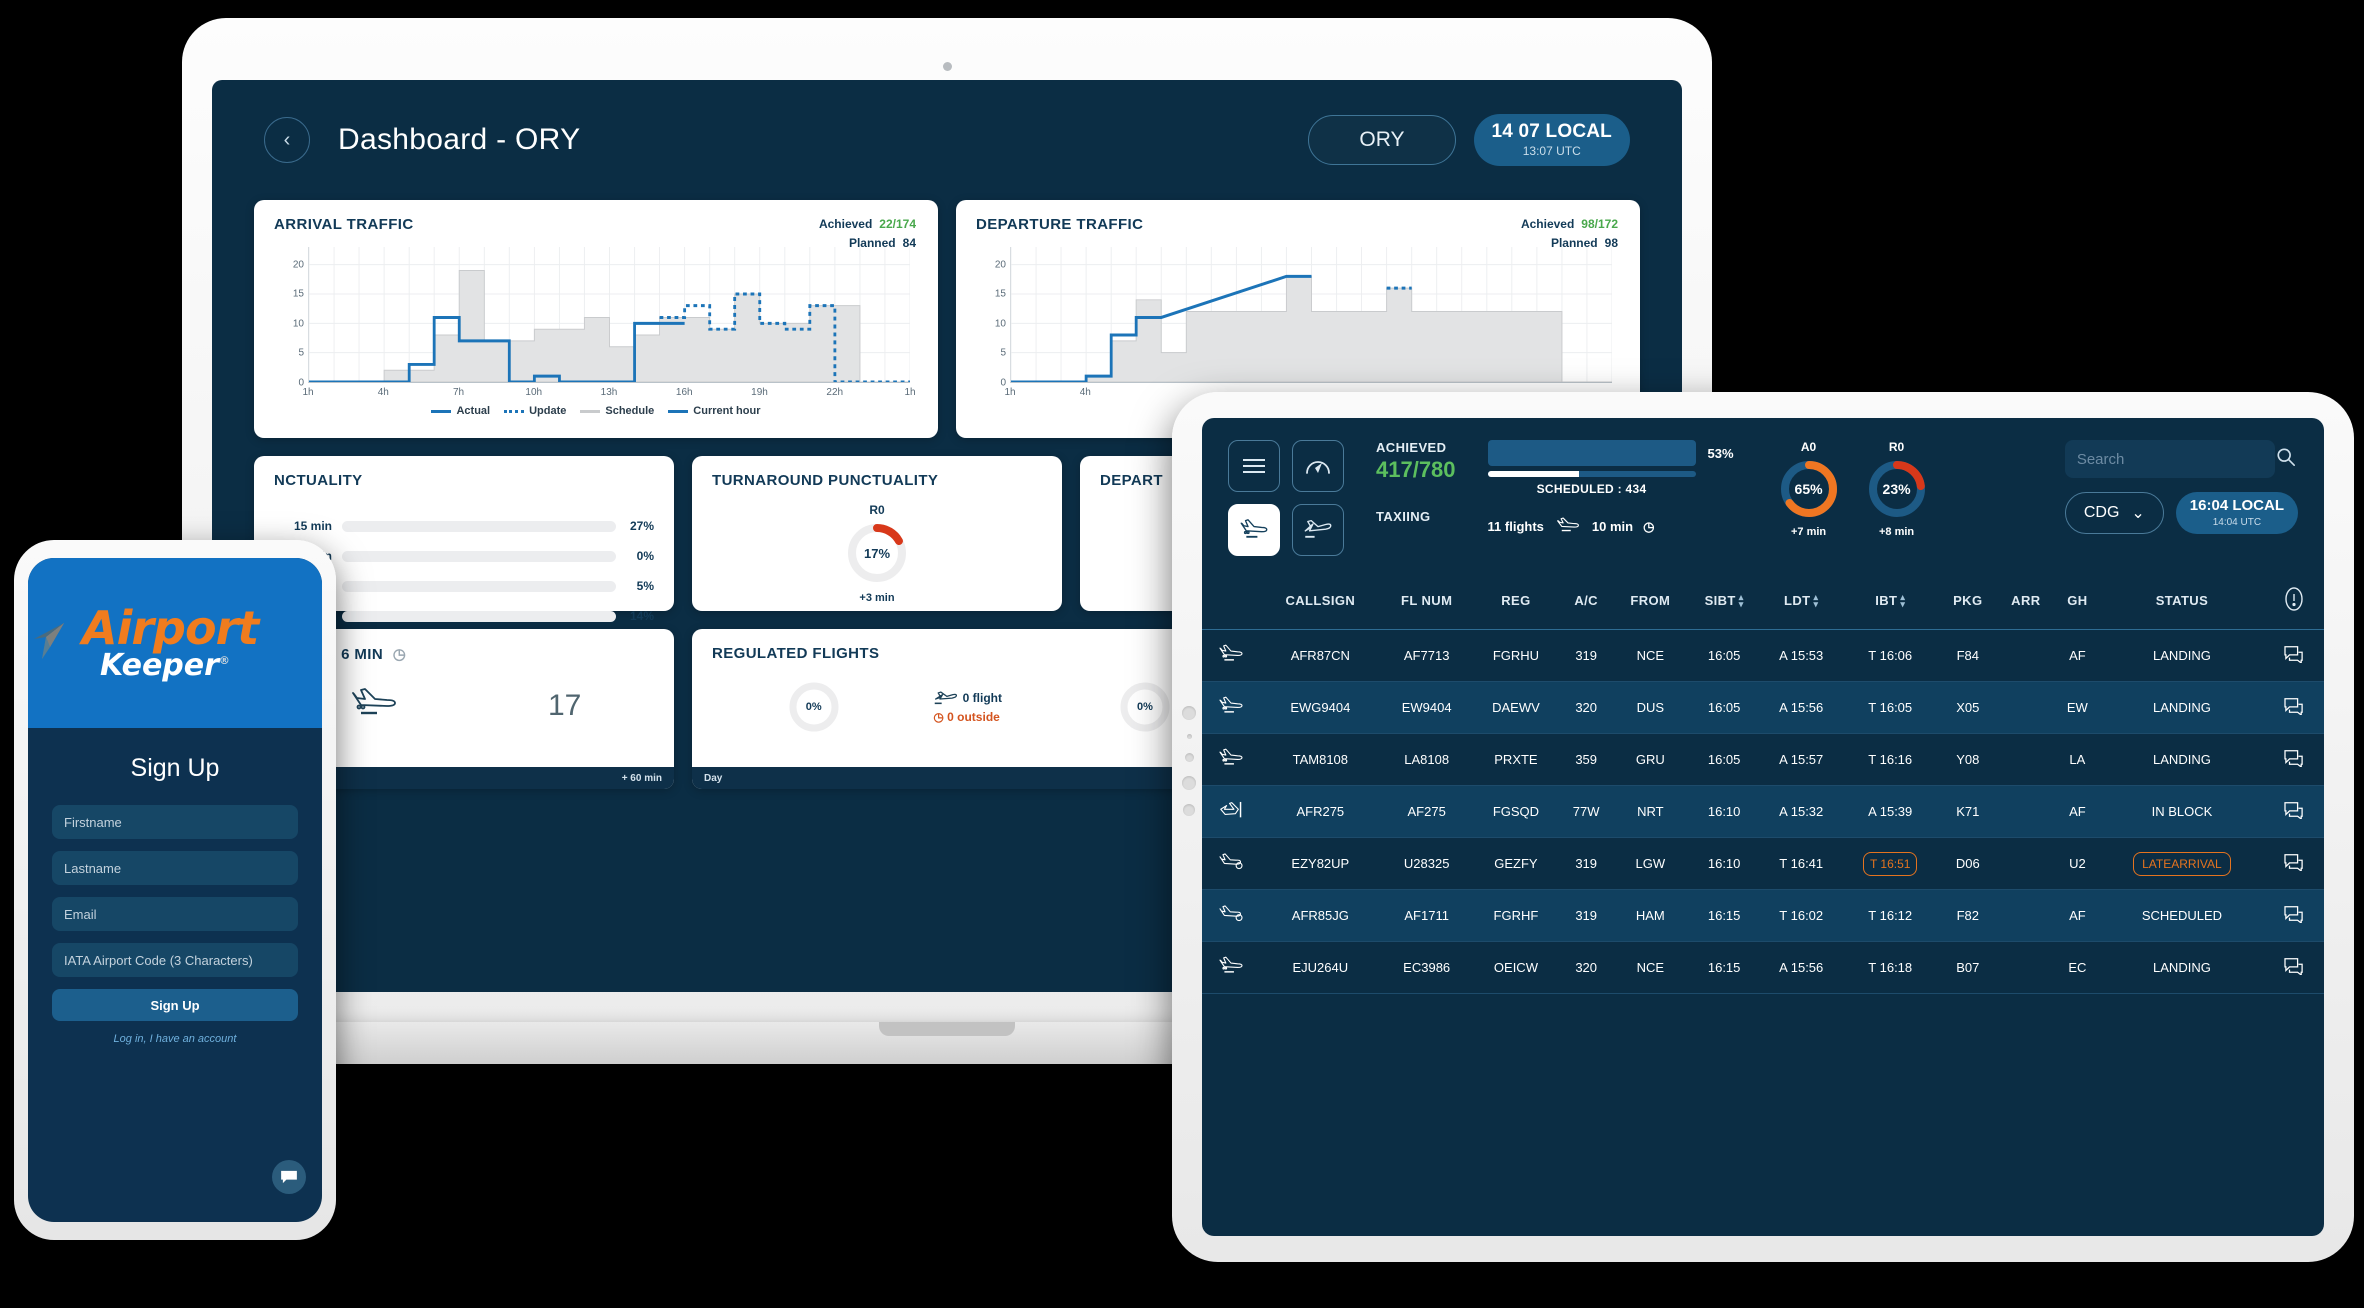  I want to click on gauge-value: 17%, so click(877, 553).